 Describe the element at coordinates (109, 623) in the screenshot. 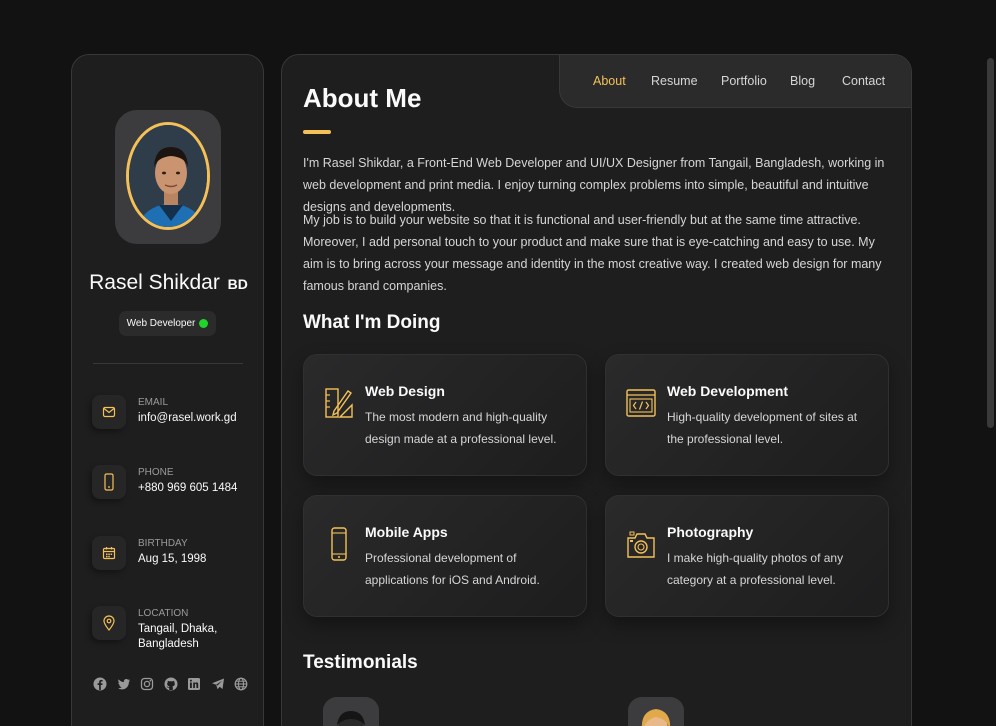

I see `location-icon` at that location.